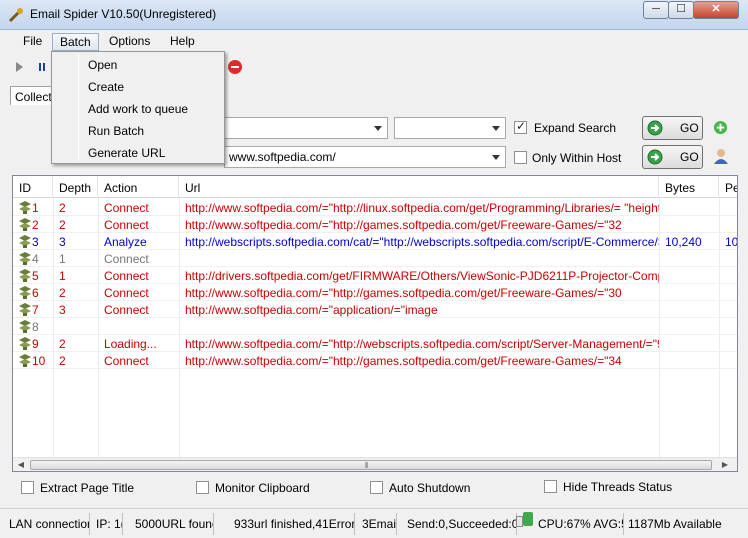 The height and width of the screenshot is (538, 748). Describe the element at coordinates (35, 344) in the screenshot. I see `cell-id: 9` at that location.